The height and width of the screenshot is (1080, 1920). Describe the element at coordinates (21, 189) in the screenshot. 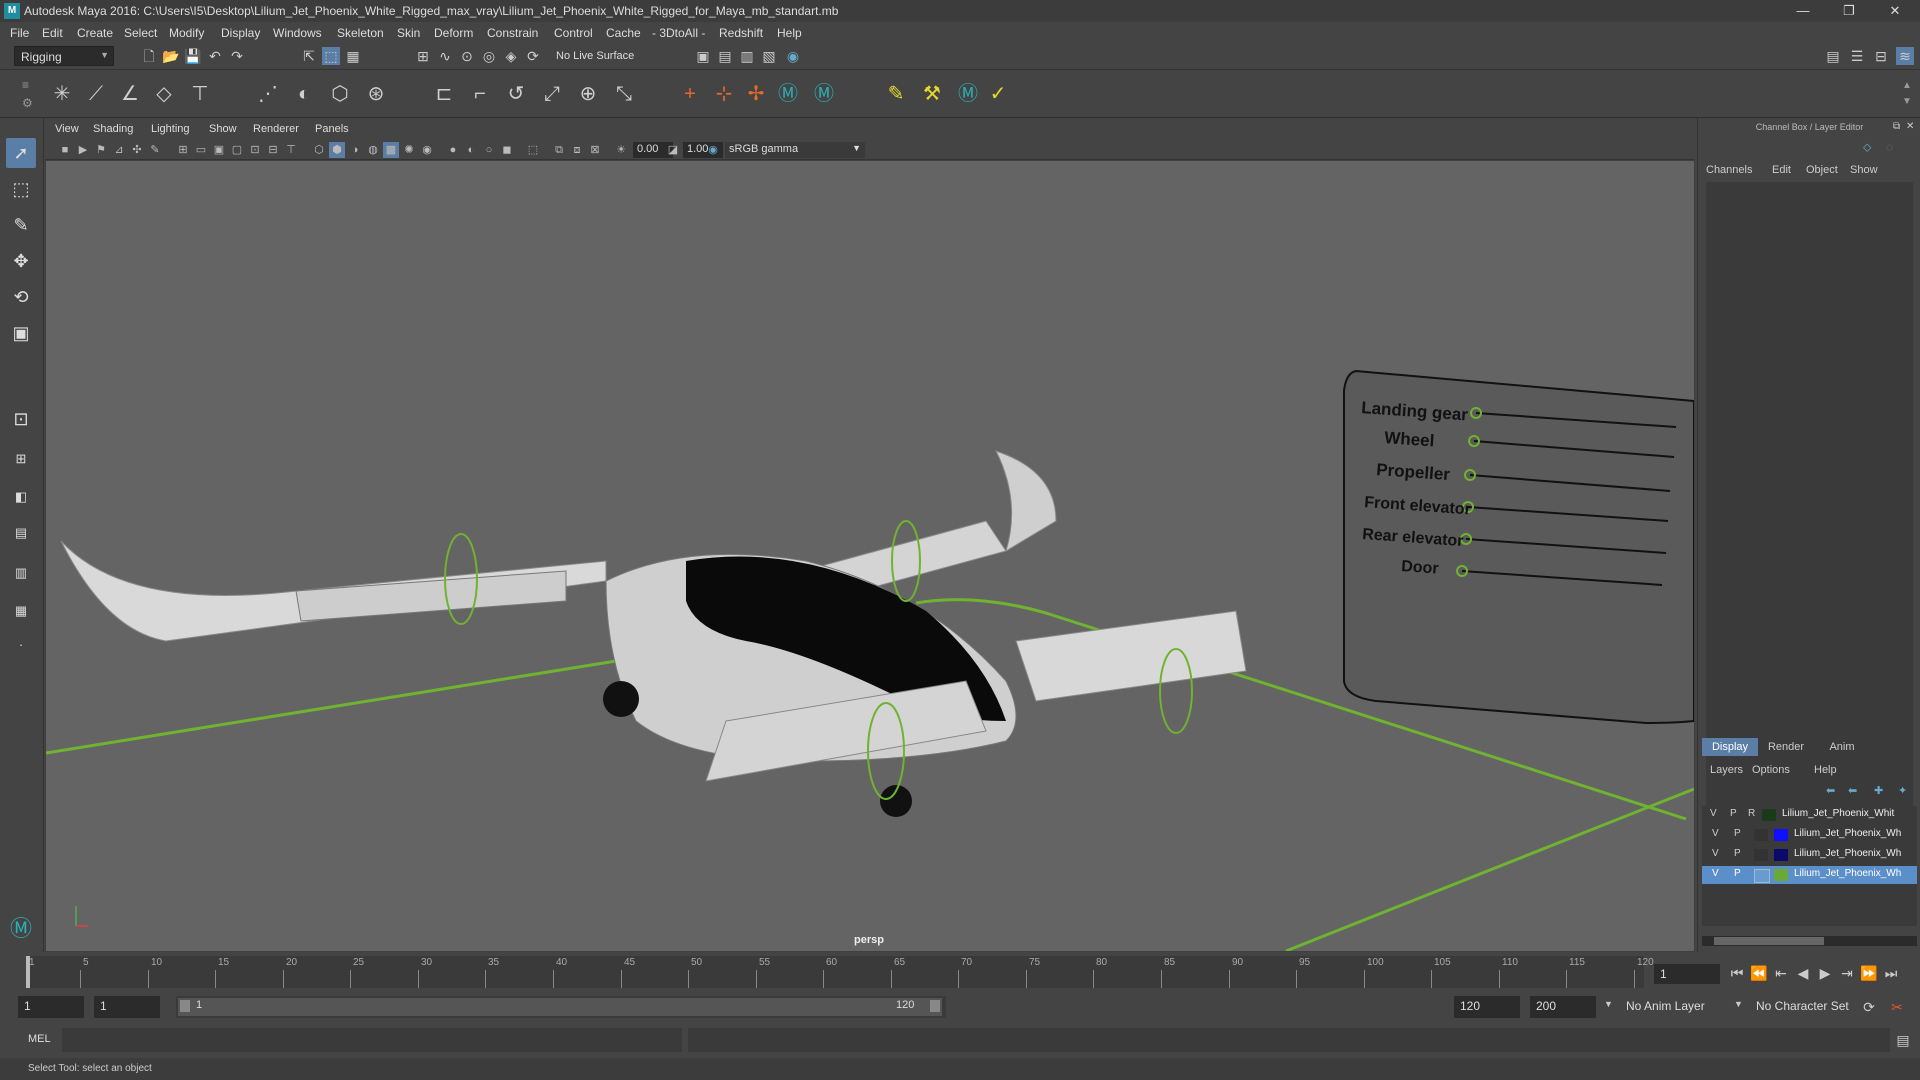

I see `lasso-tool-icon: ⬚` at that location.